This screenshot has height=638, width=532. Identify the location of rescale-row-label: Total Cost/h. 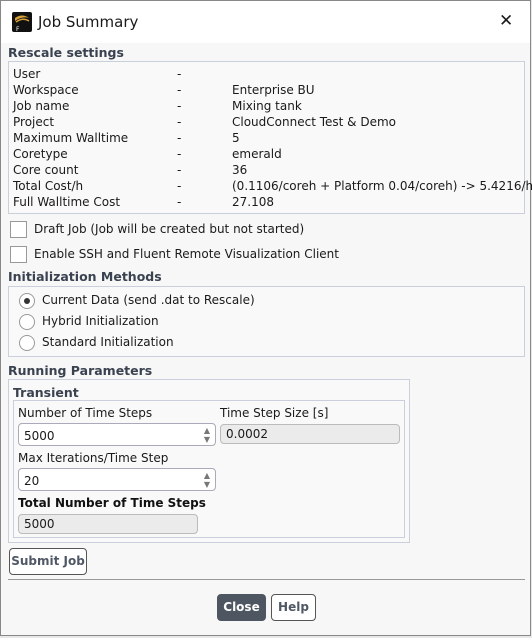
(48, 186).